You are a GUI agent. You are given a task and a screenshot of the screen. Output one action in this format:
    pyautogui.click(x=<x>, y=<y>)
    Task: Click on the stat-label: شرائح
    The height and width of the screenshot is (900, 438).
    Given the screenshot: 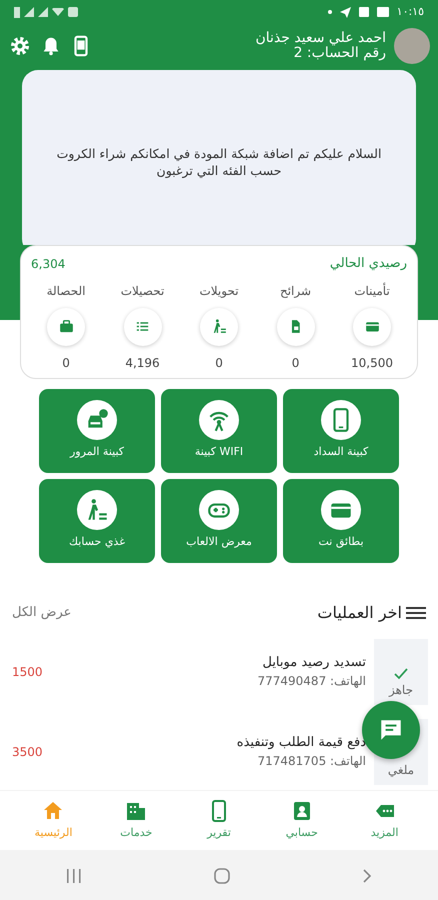 What is the action you would take?
    pyautogui.click(x=296, y=291)
    